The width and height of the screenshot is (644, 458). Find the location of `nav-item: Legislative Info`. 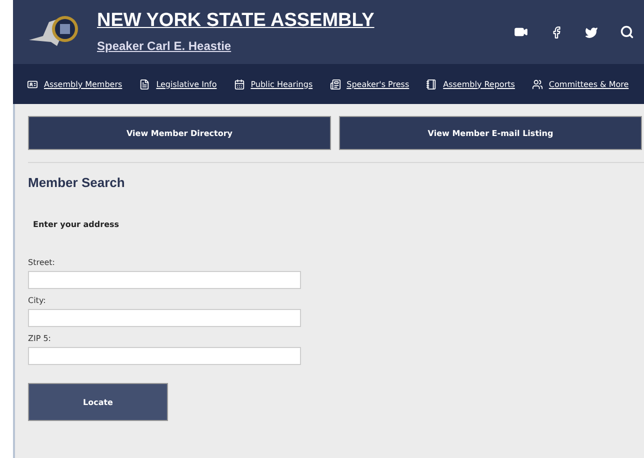

nav-item: Legislative Info is located at coordinates (178, 84).